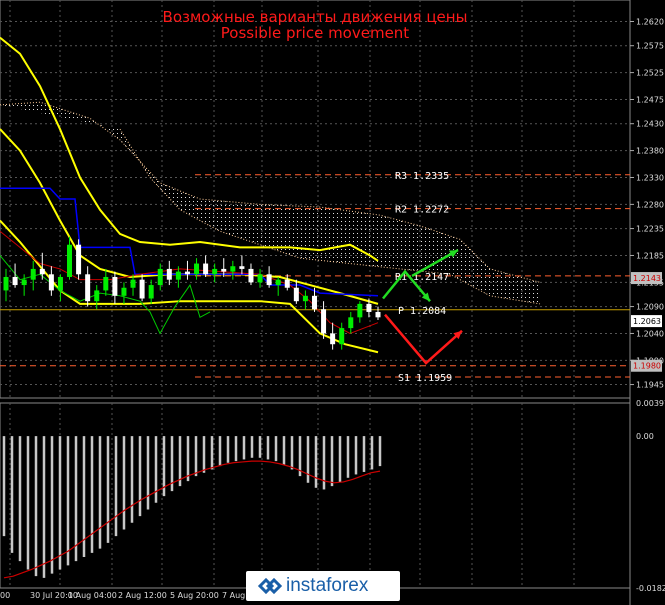  What do you see at coordinates (233, 595) in the screenshot?
I see `time-axis-label: 7 Aug` at bounding box center [233, 595].